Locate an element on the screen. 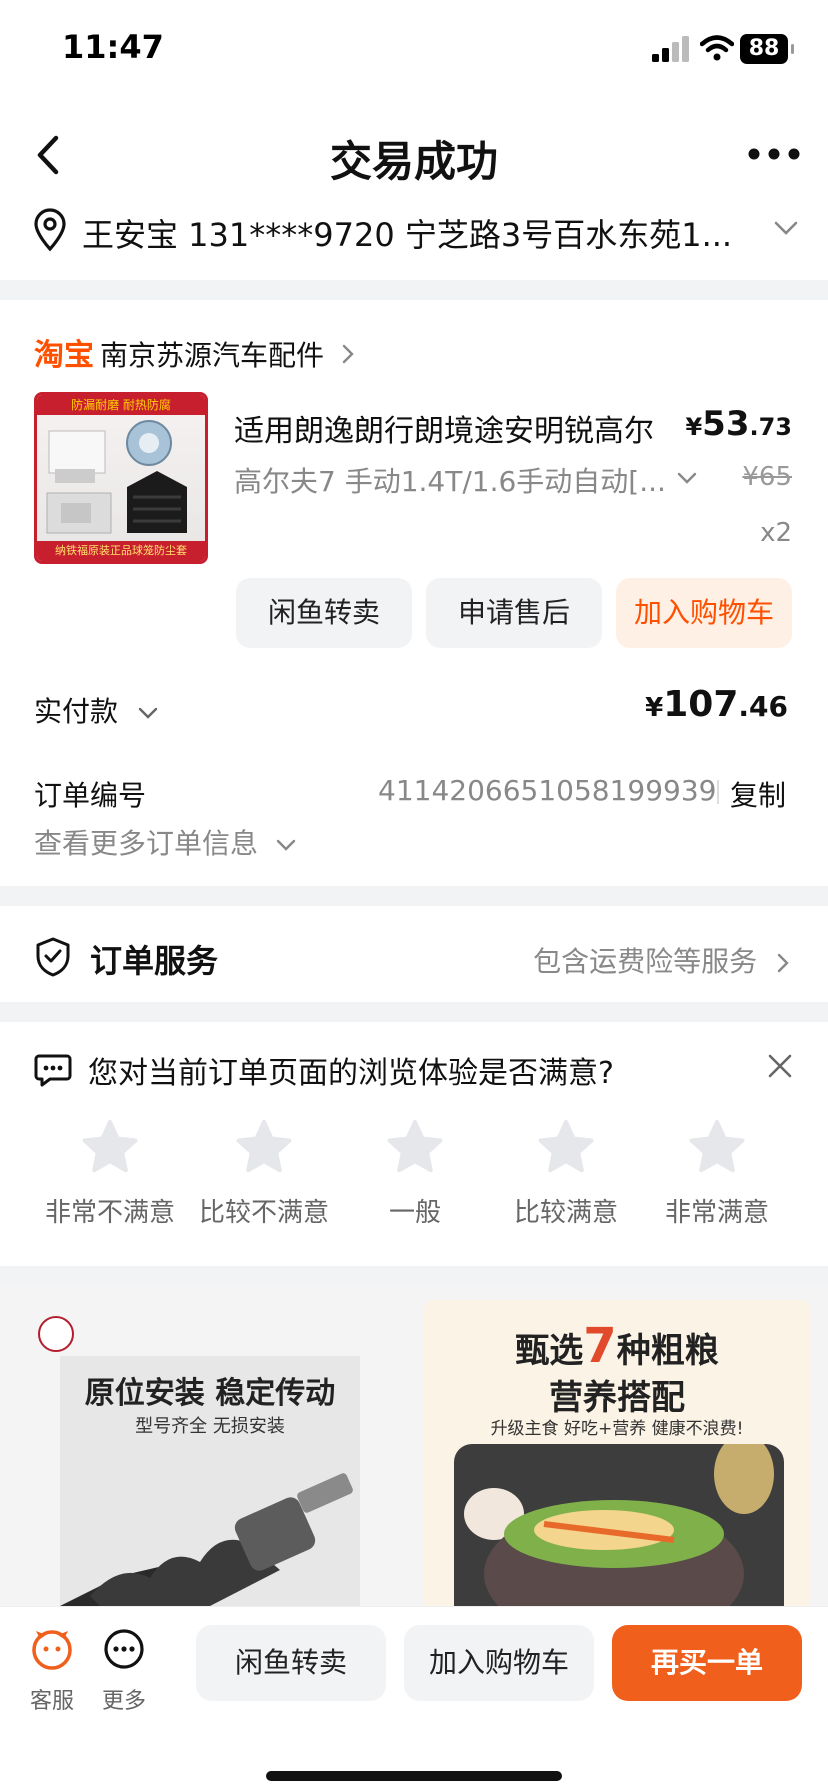 Image resolution: width=828 pixels, height=1792 pixels. home-indicator is located at coordinates (414, 1776).